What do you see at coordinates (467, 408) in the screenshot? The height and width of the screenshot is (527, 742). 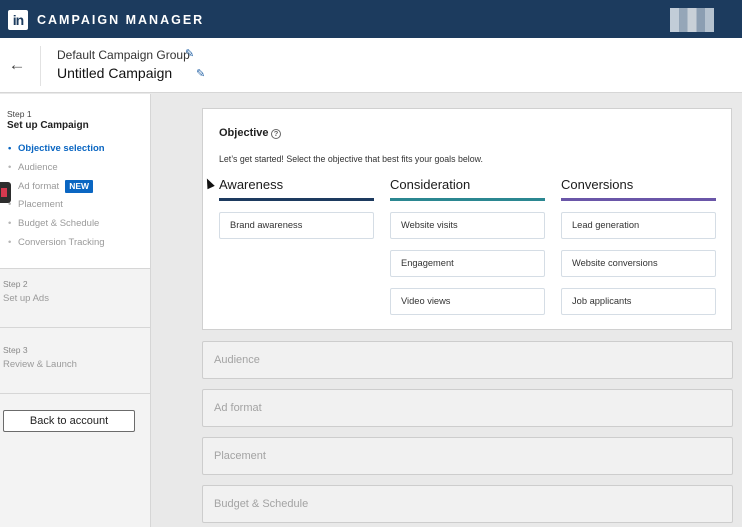 I see `section-ad-format: Ad format` at bounding box center [467, 408].